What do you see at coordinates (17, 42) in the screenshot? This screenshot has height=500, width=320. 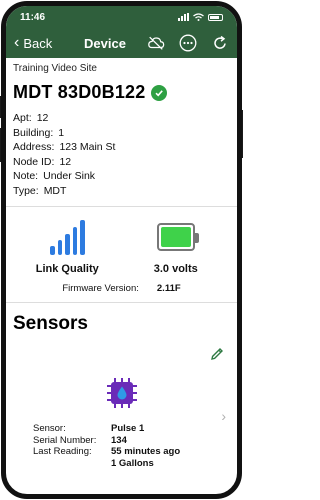 I see `chevron-left-icon: ‹` at bounding box center [17, 42].